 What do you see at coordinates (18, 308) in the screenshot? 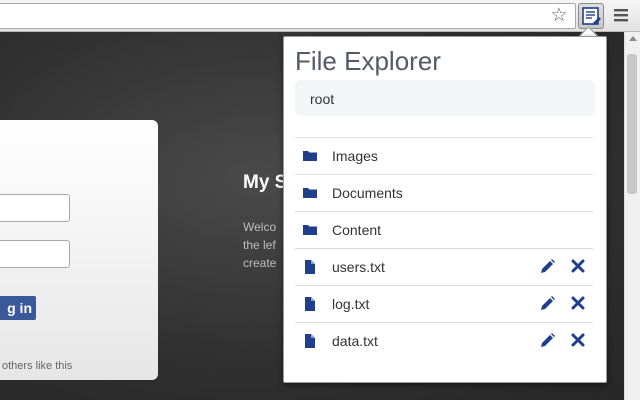
I see `login-button: g in` at bounding box center [18, 308].